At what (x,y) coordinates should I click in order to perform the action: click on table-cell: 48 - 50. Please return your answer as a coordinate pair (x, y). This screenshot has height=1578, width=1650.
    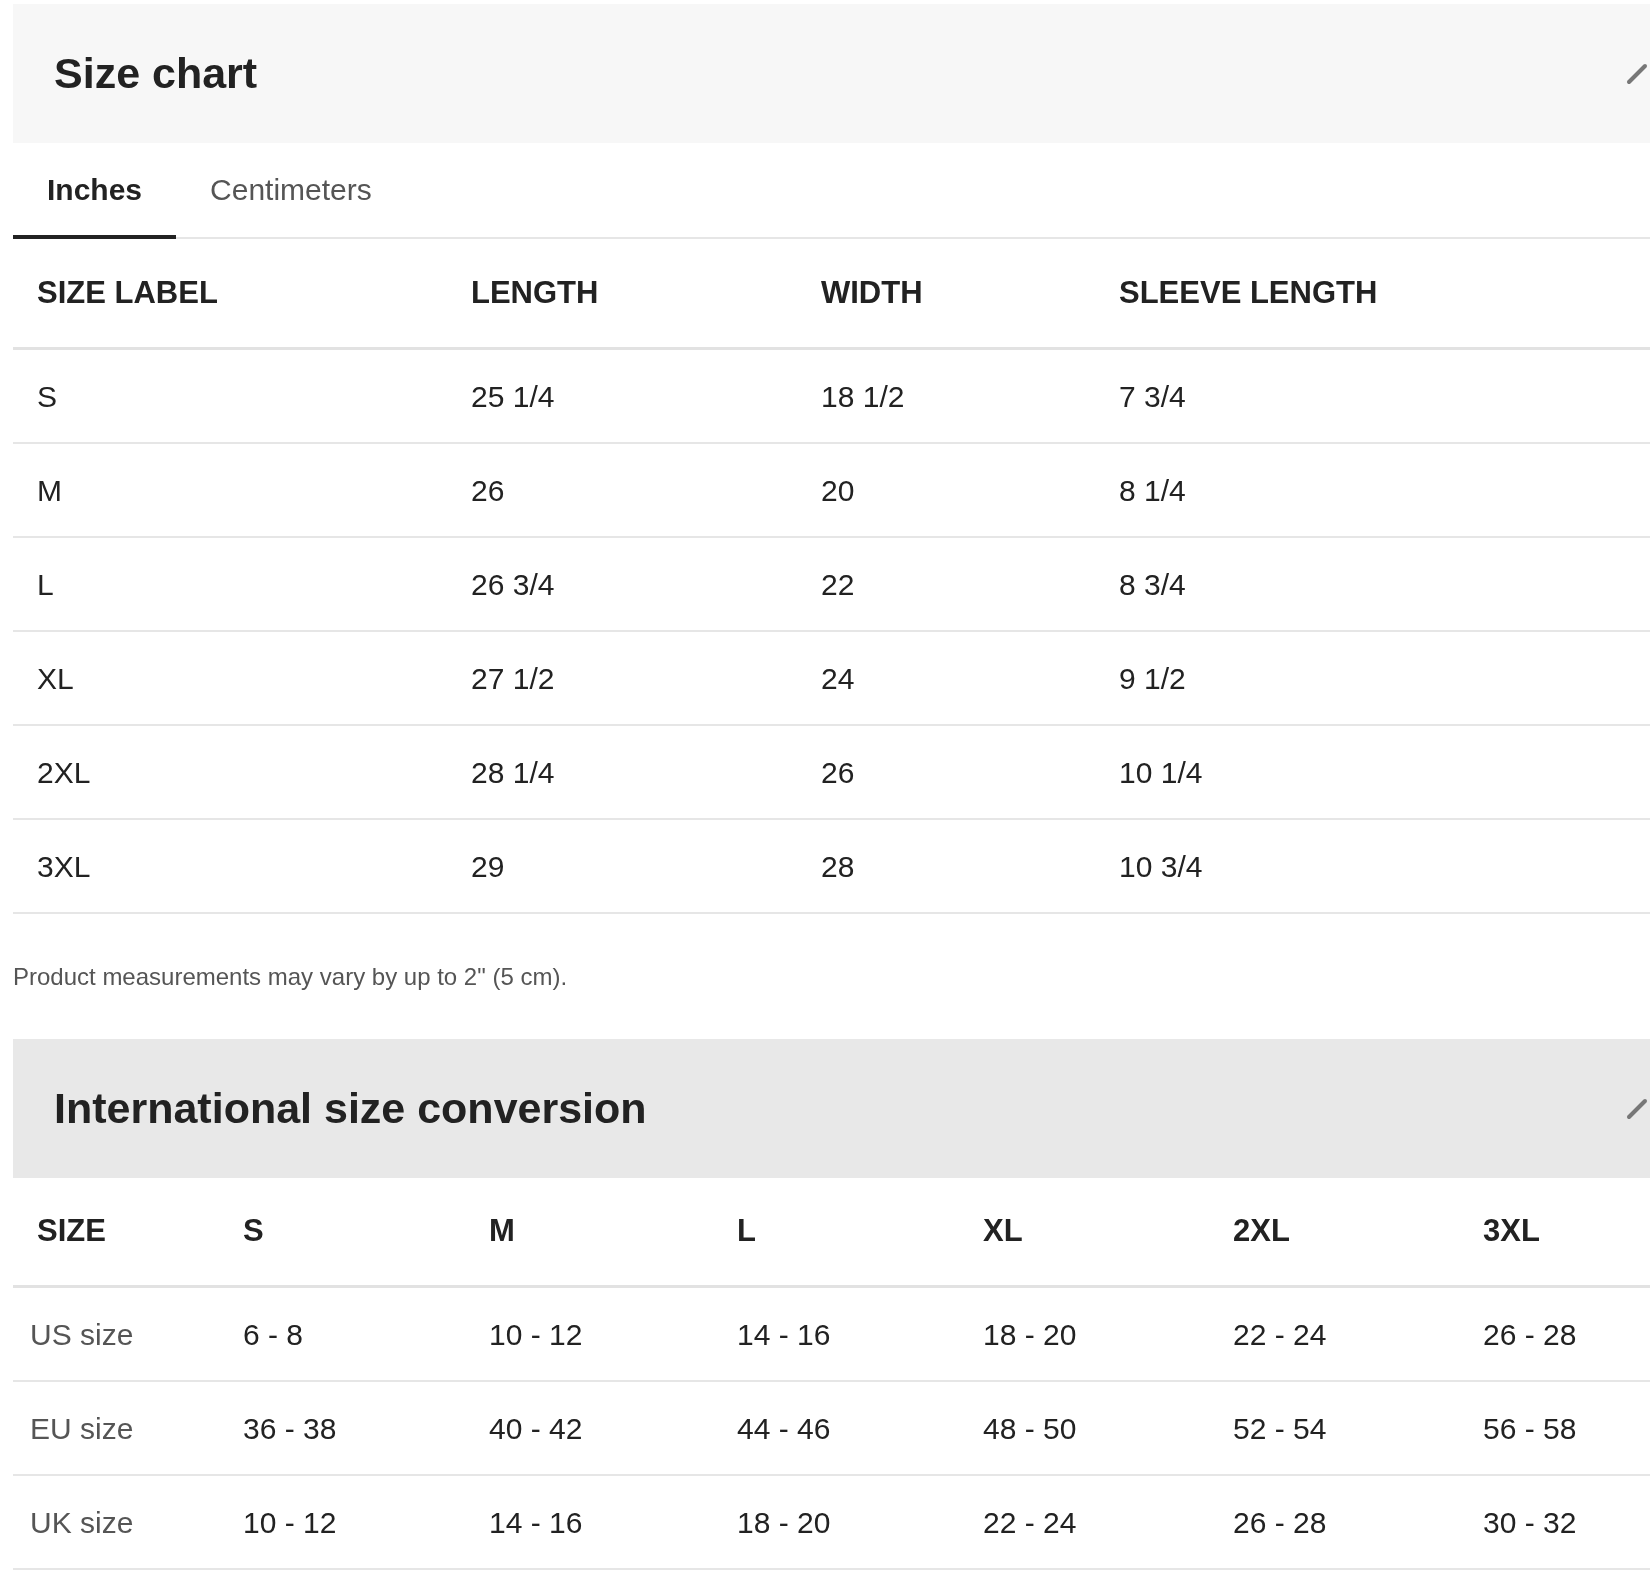
    Looking at the image, I should click on (1030, 1428).